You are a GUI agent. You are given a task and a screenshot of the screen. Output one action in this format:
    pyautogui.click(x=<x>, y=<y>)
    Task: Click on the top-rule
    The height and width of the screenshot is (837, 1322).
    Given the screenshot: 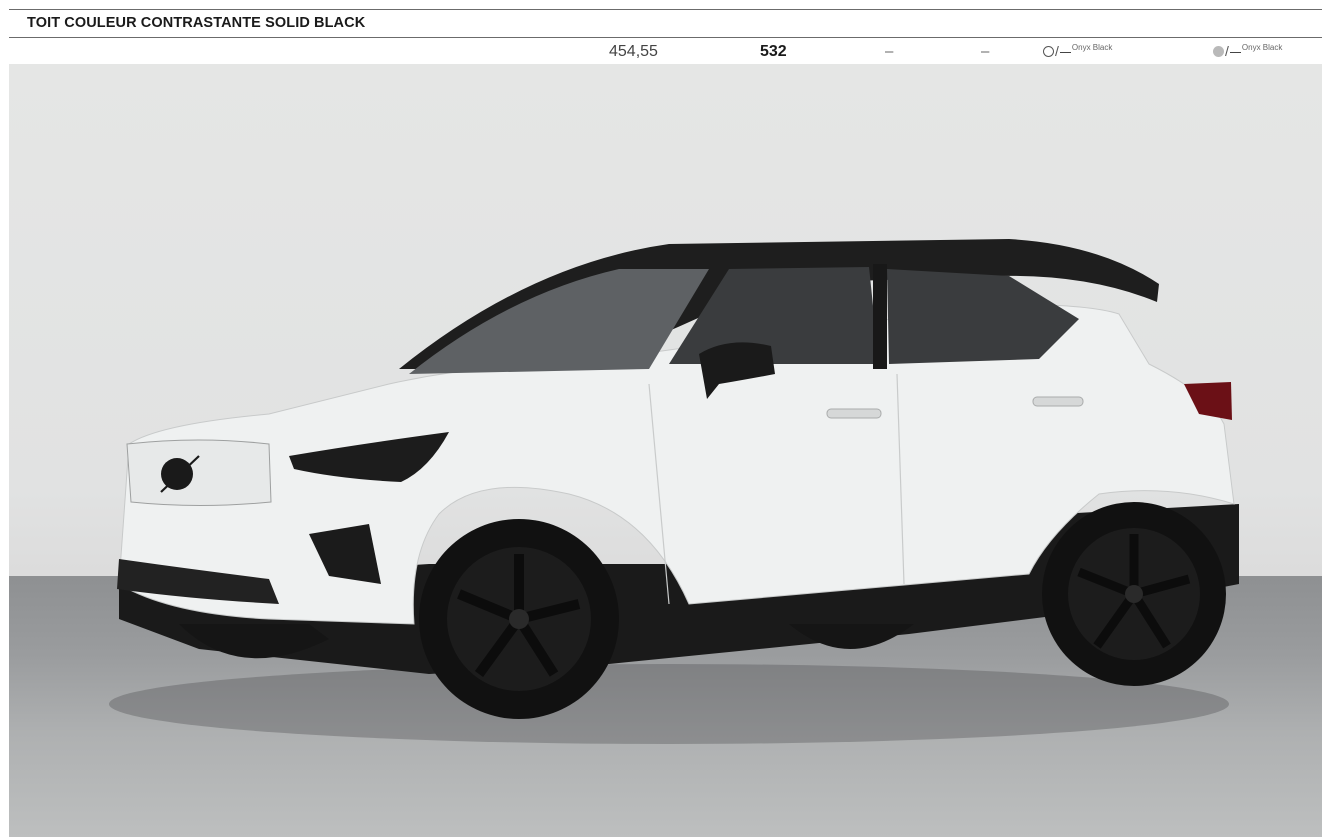 What is the action you would take?
    pyautogui.click(x=665, y=9)
    